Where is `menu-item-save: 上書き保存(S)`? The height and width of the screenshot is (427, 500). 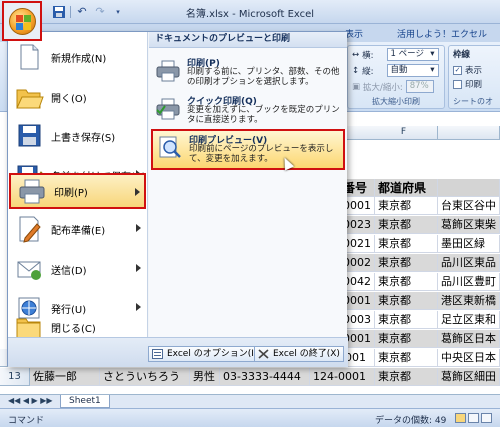
menu-item-save: 上書き保存(S) is located at coordinates (77, 136).